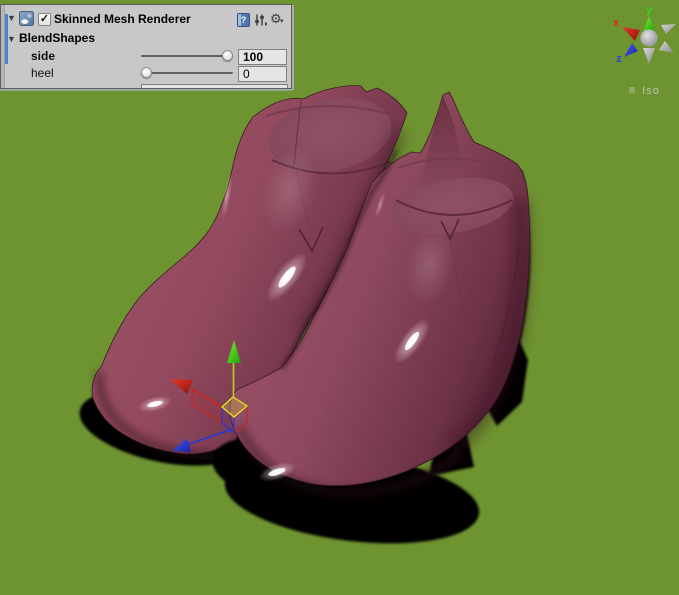  What do you see at coordinates (262, 74) in the screenshot?
I see `blendshape-heel-value: 0` at bounding box center [262, 74].